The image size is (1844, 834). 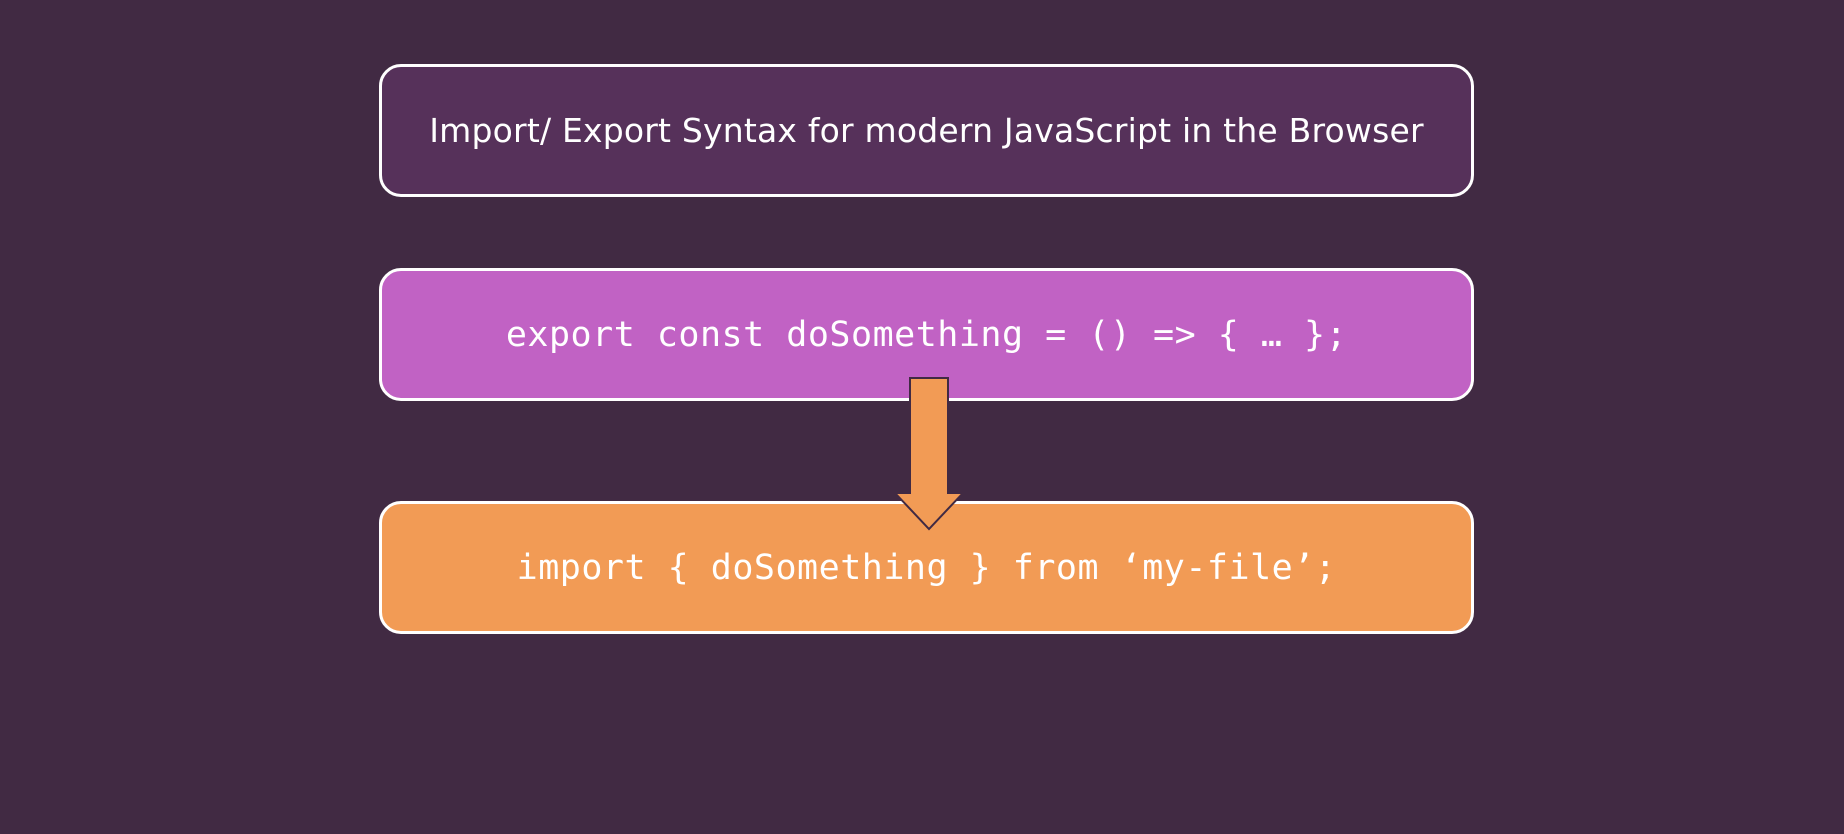 What do you see at coordinates (926, 334) in the screenshot?
I see `export-code: export const doSomething = () => { … };` at bounding box center [926, 334].